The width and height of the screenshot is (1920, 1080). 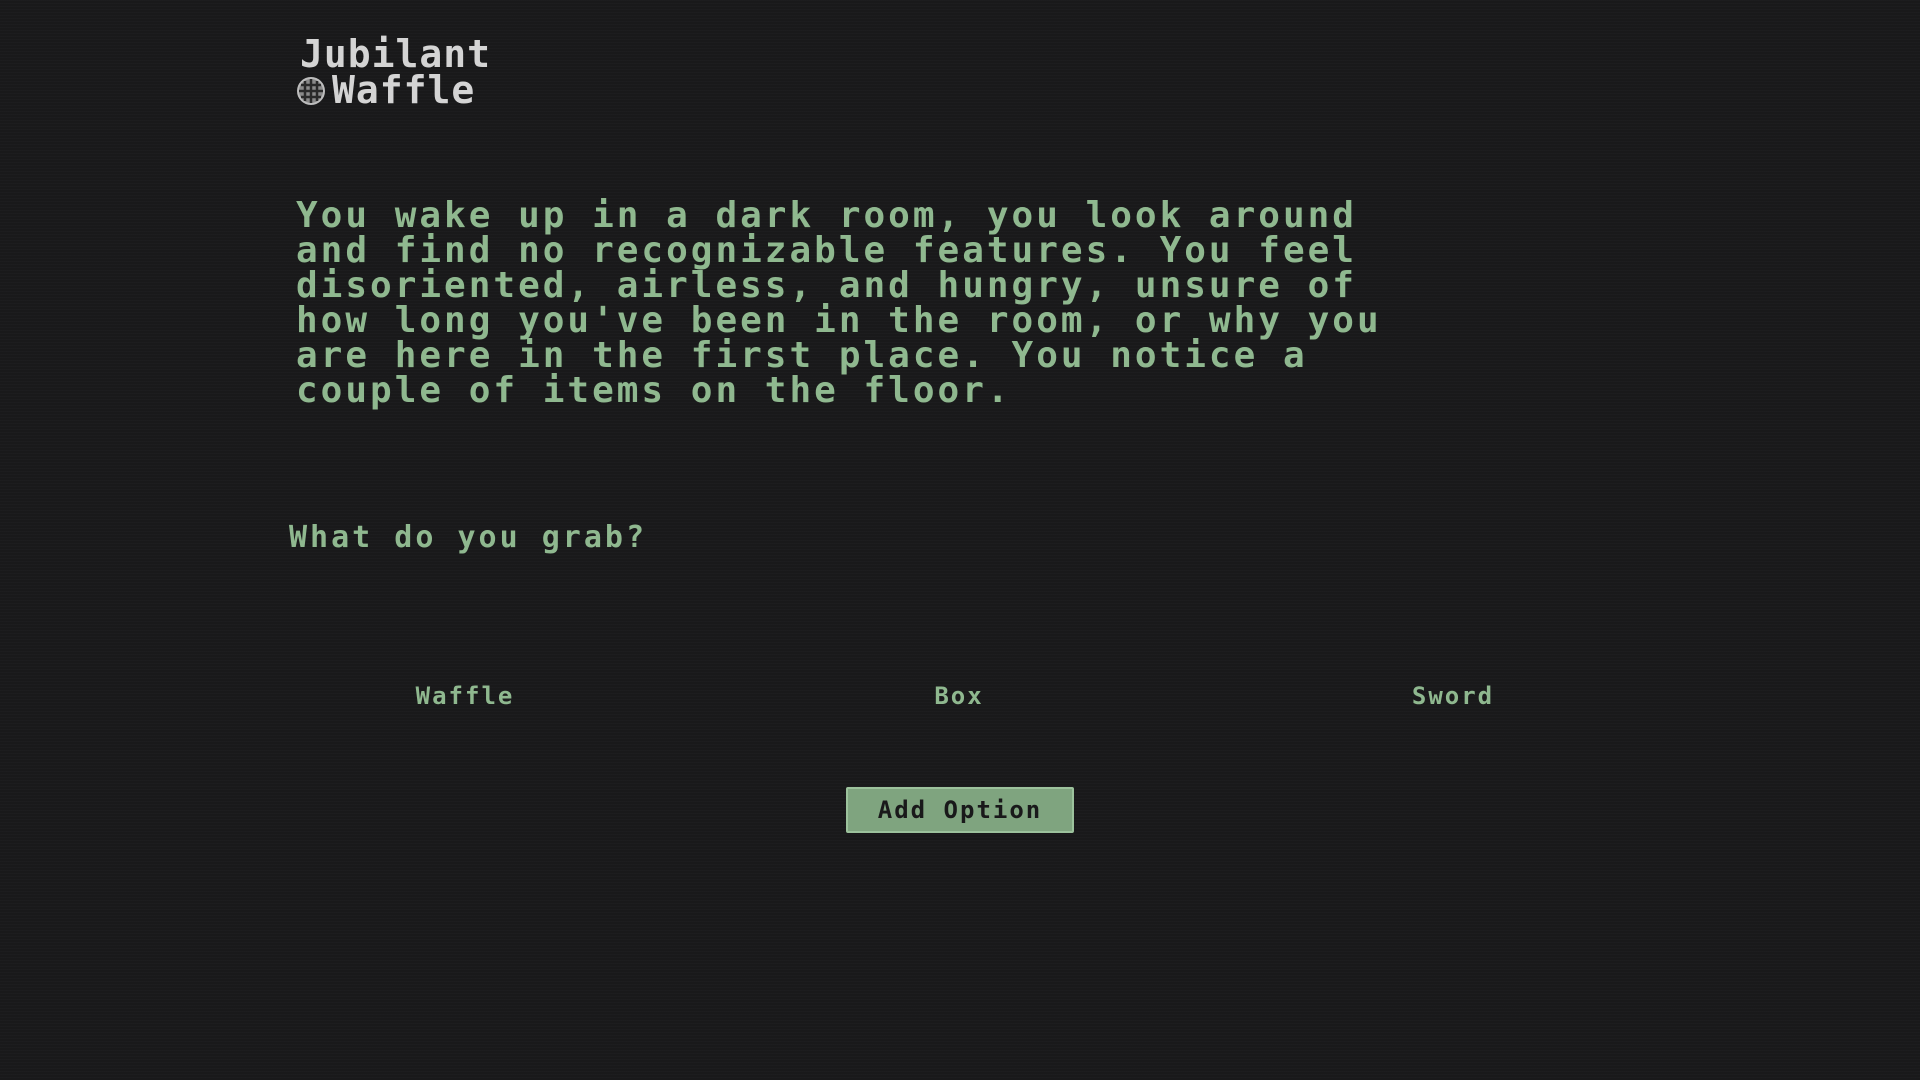 What do you see at coordinates (465, 696) in the screenshot?
I see `option-waffle: Waffle` at bounding box center [465, 696].